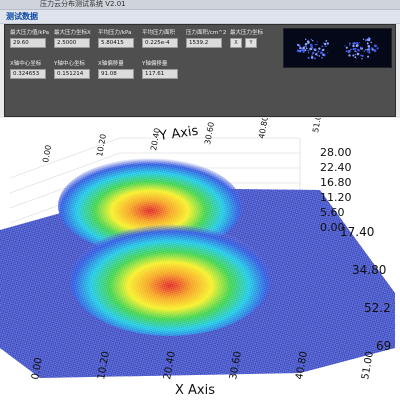 Image resolution: width=400 pixels, height=400 pixels. Describe the element at coordinates (101, 145) in the screenshot. I see `y-tick-label: 10.20` at that location.